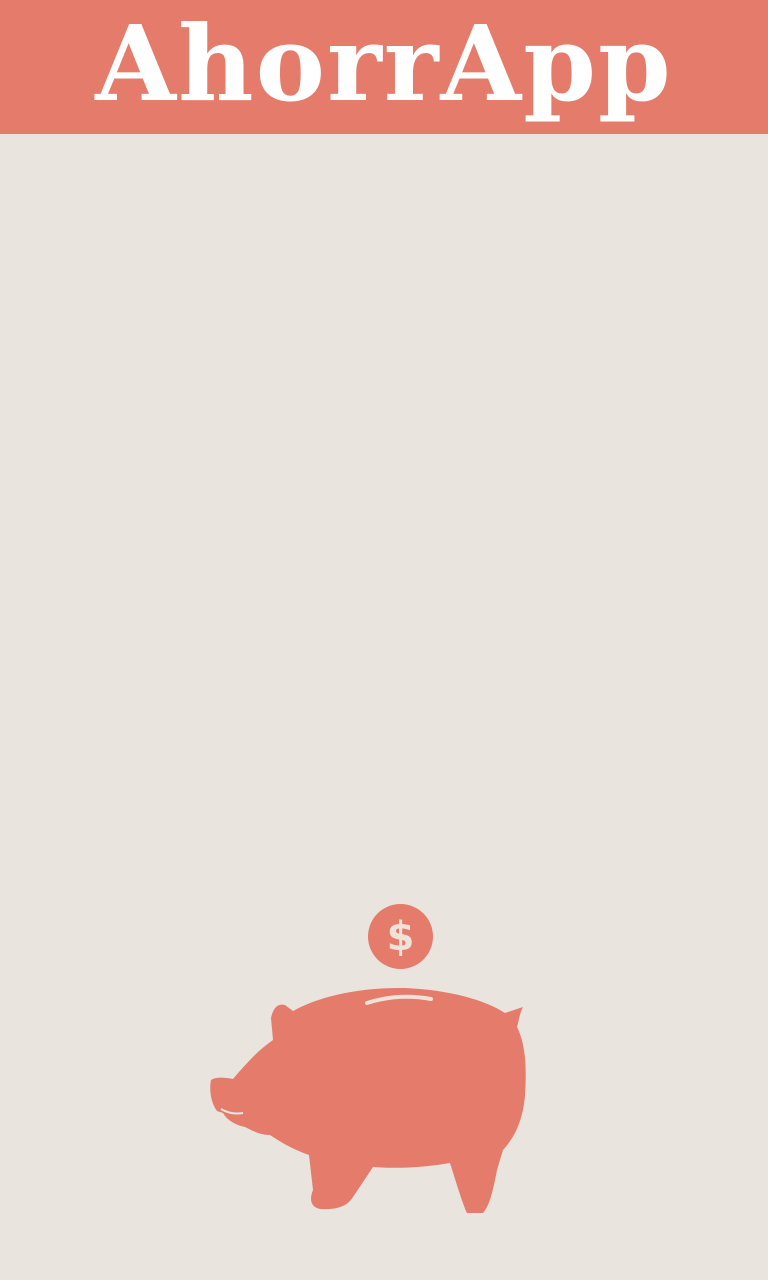 The width and height of the screenshot is (768, 1280). I want to click on dollar-coin-icon: $, so click(400, 936).